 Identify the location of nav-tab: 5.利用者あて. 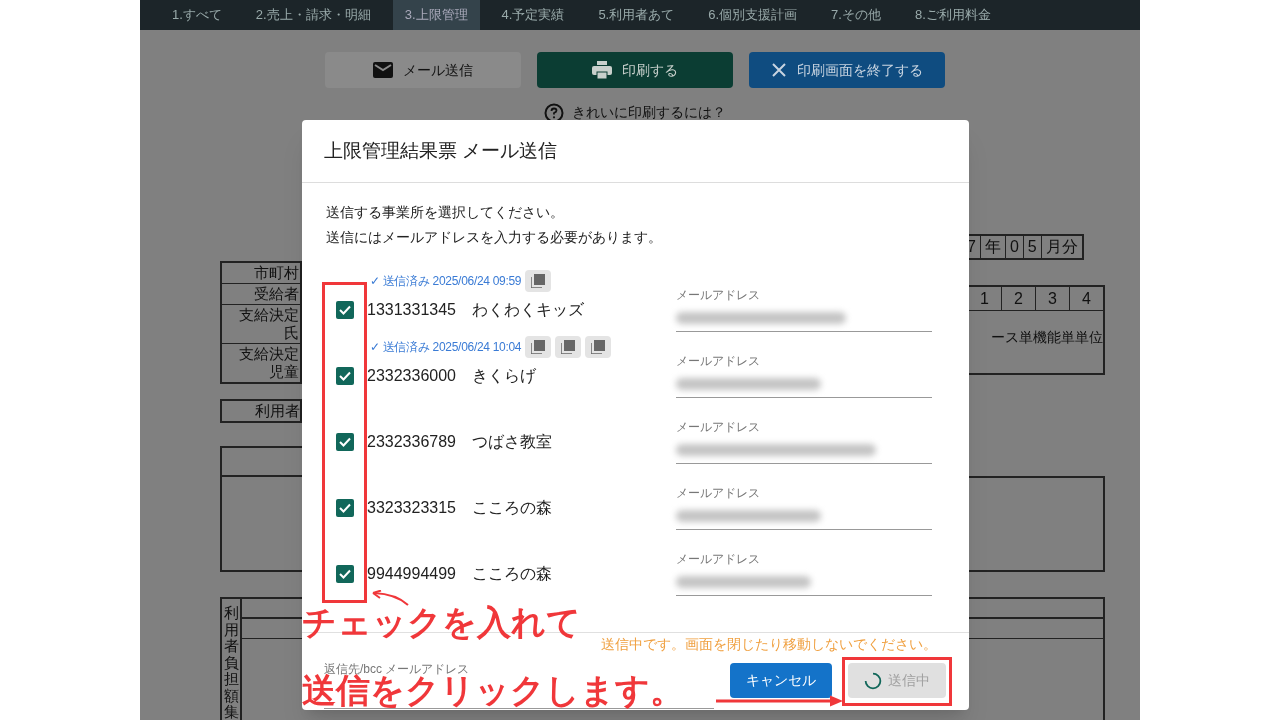
(636, 15).